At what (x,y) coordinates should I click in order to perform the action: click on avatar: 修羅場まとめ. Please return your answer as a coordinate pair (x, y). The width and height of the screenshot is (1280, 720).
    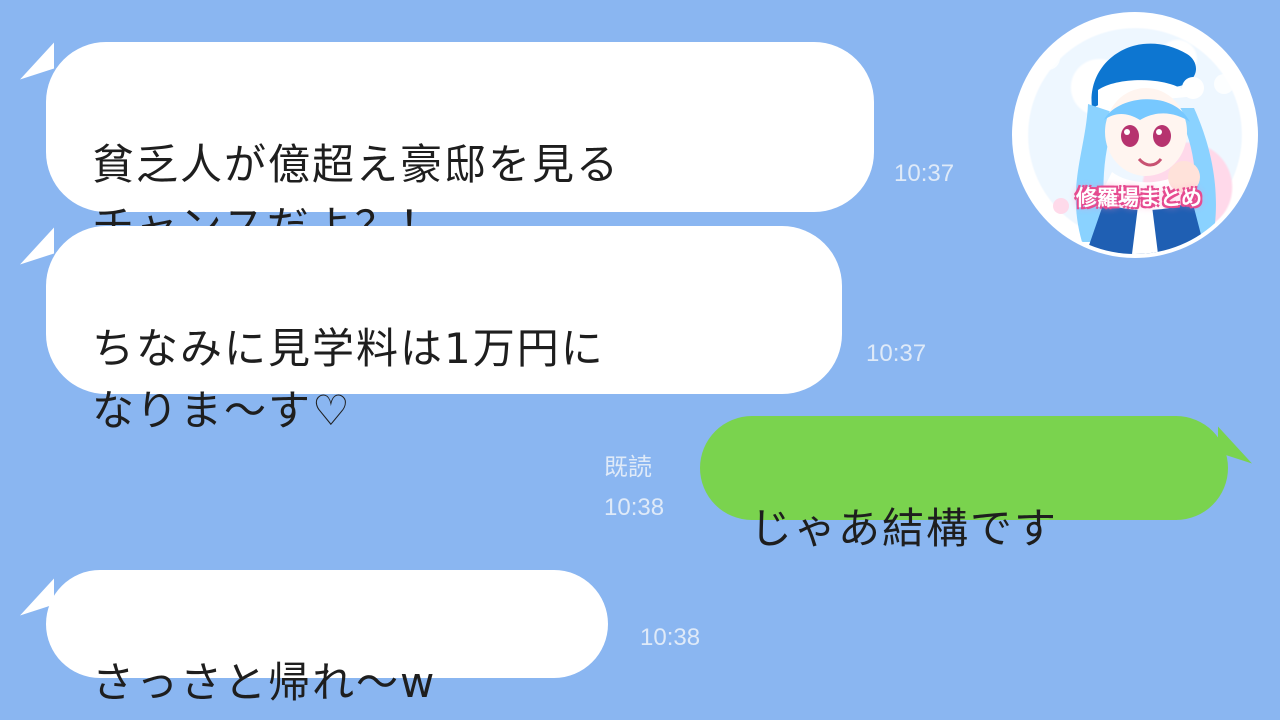
    Looking at the image, I should click on (1135, 135).